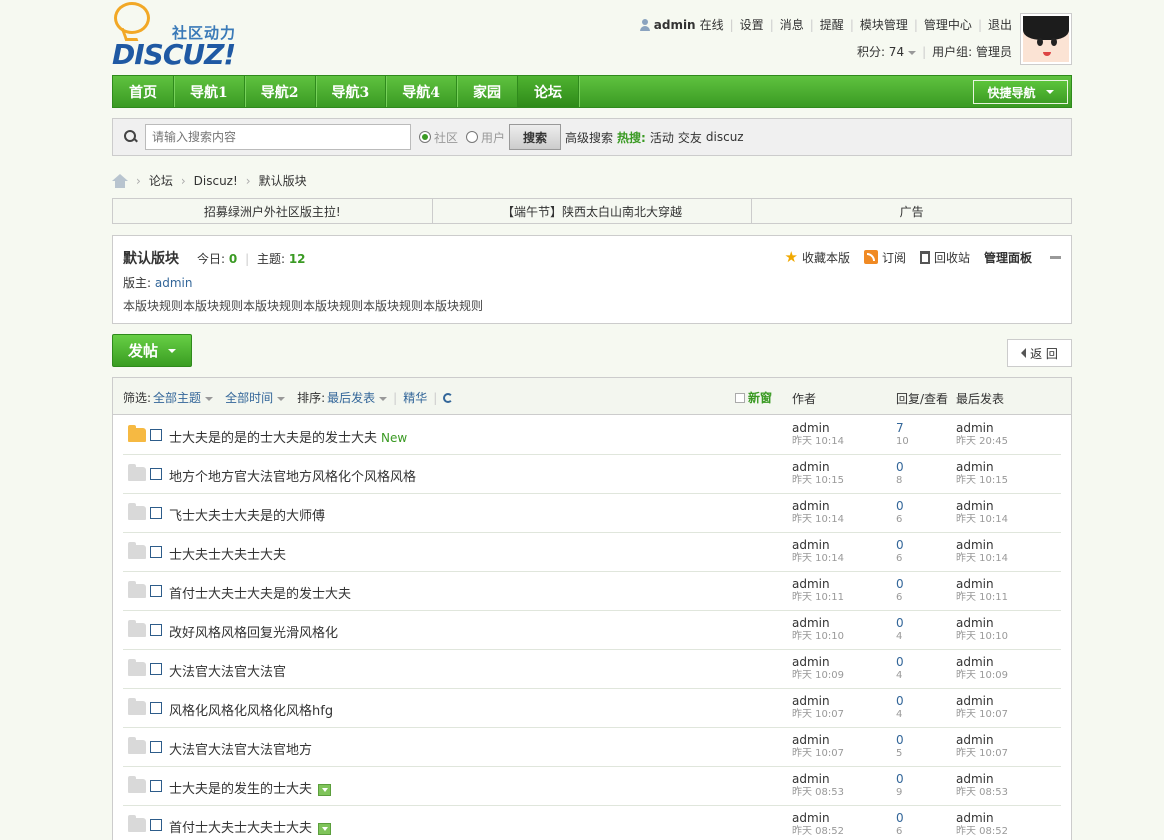  What do you see at coordinates (944, 257) in the screenshot?
I see `recycle-bin-button: 回收站` at bounding box center [944, 257].